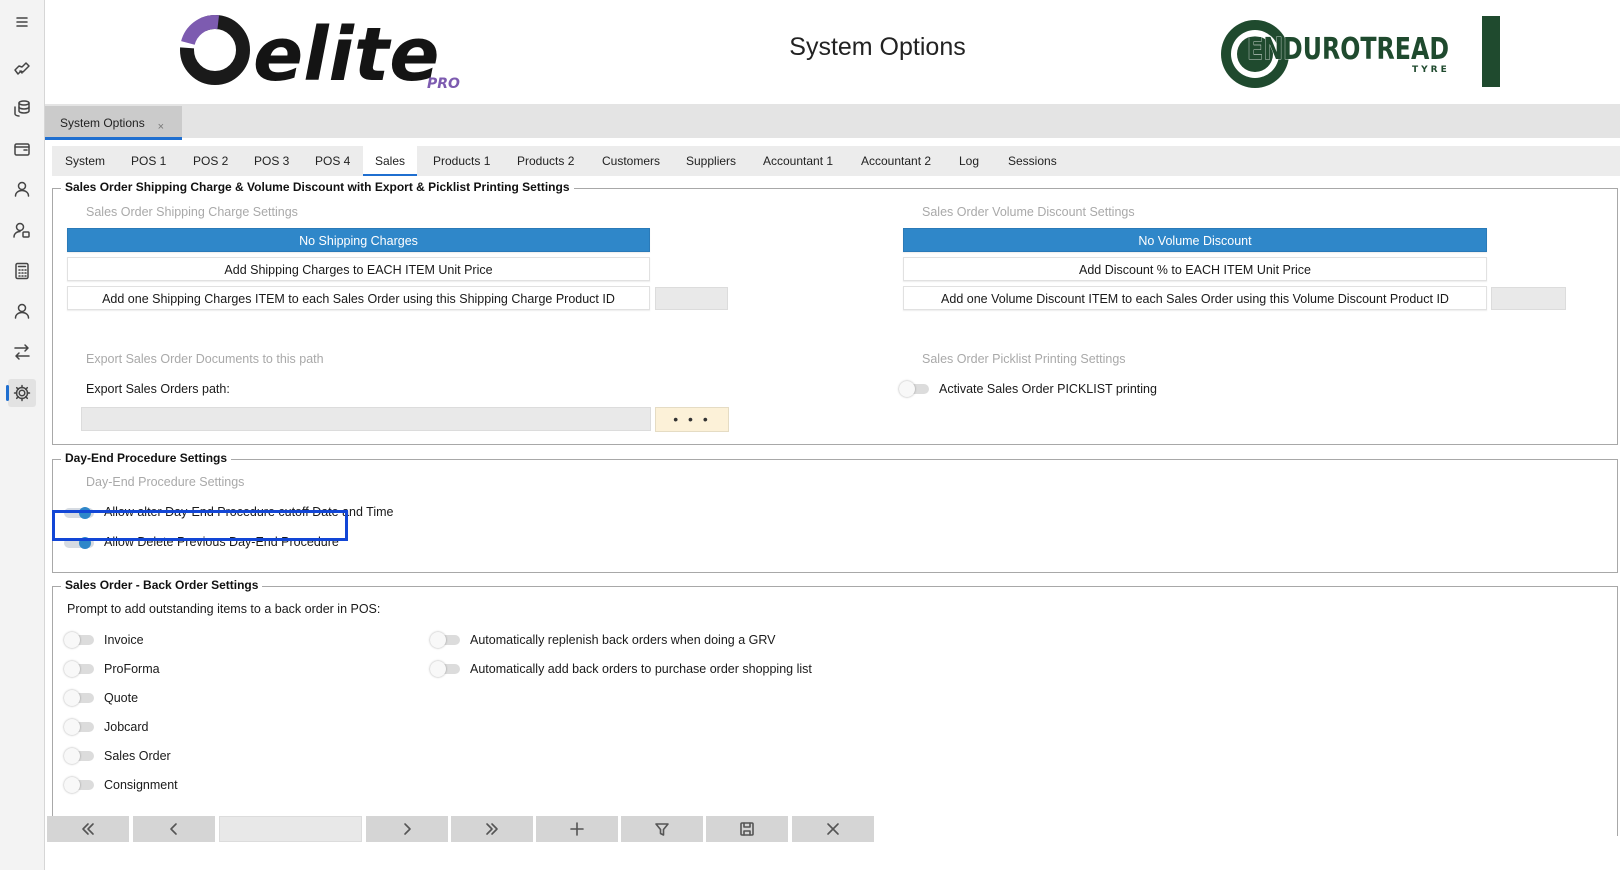 The width and height of the screenshot is (1620, 870). I want to click on tab-pos-2: POS 2, so click(210, 161).